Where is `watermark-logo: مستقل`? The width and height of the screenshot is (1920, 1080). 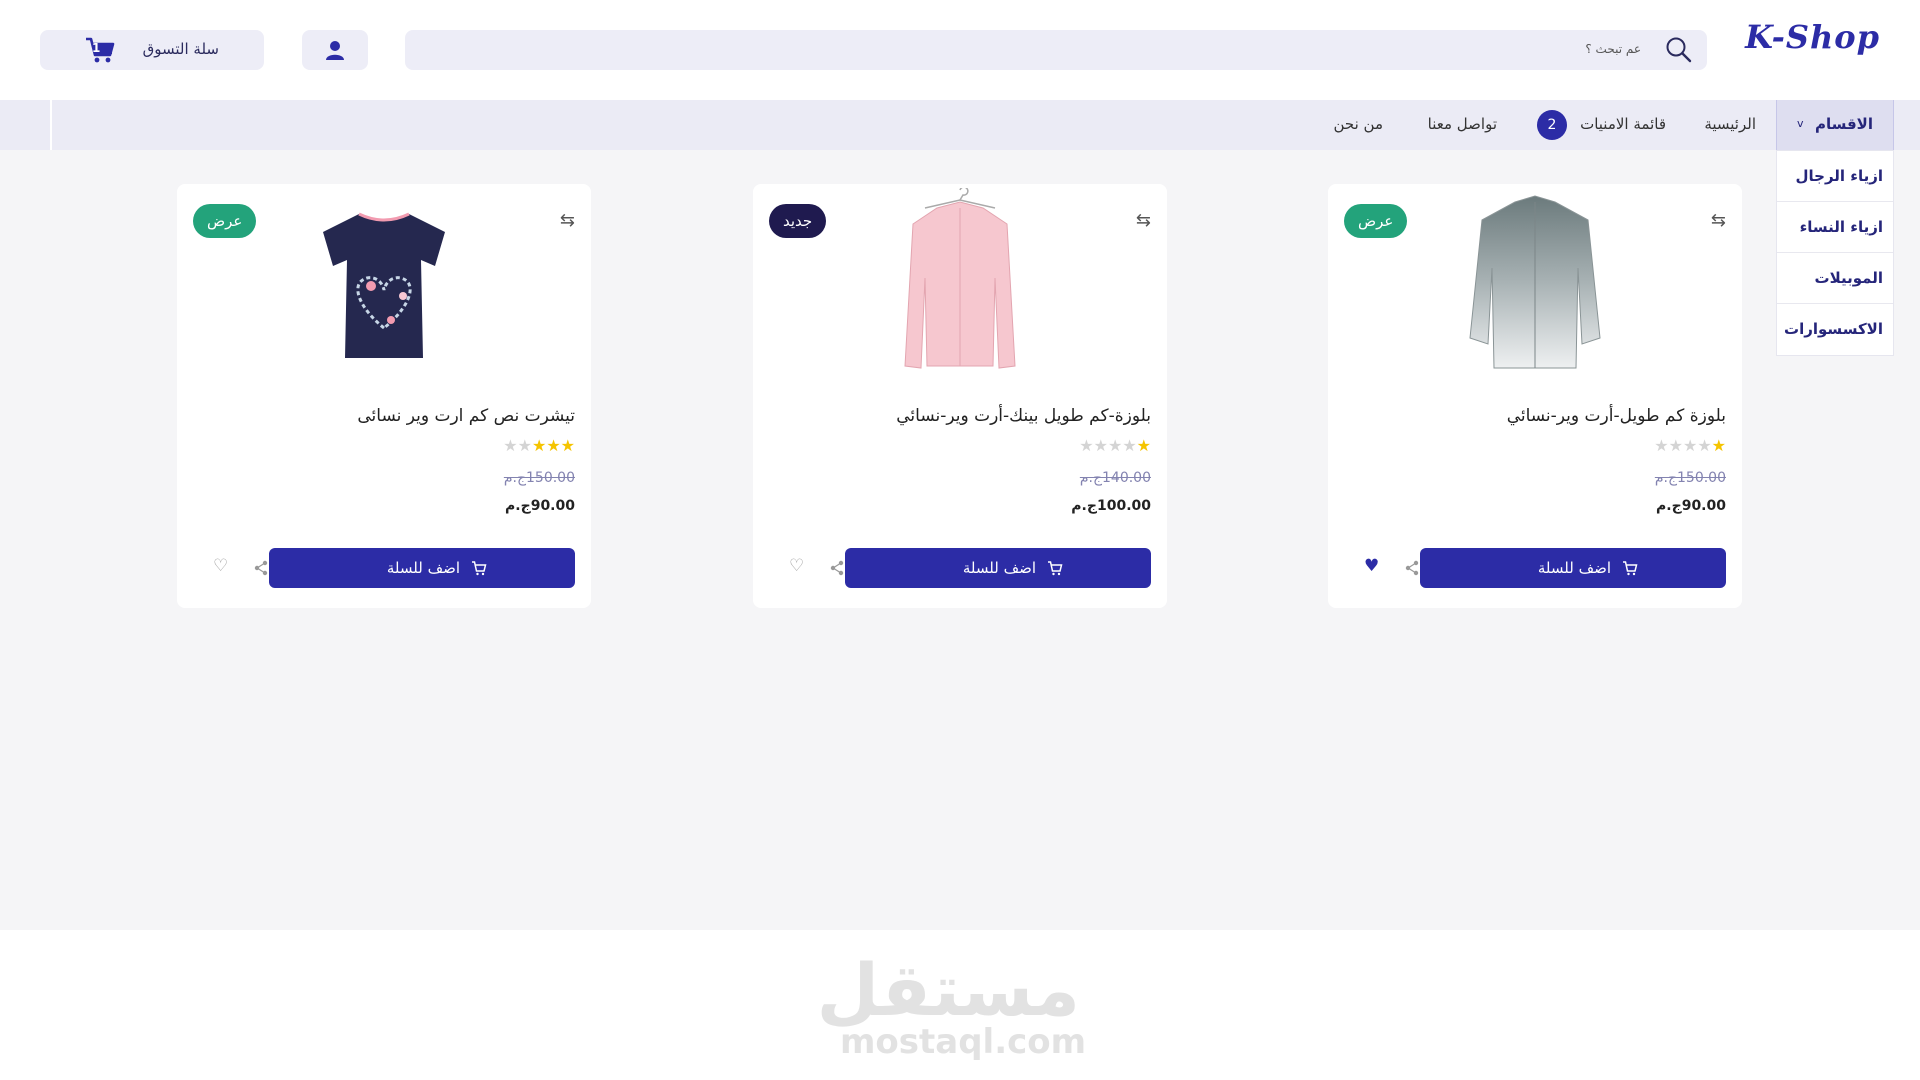
watermark-logo: مستقل is located at coordinates (948, 990).